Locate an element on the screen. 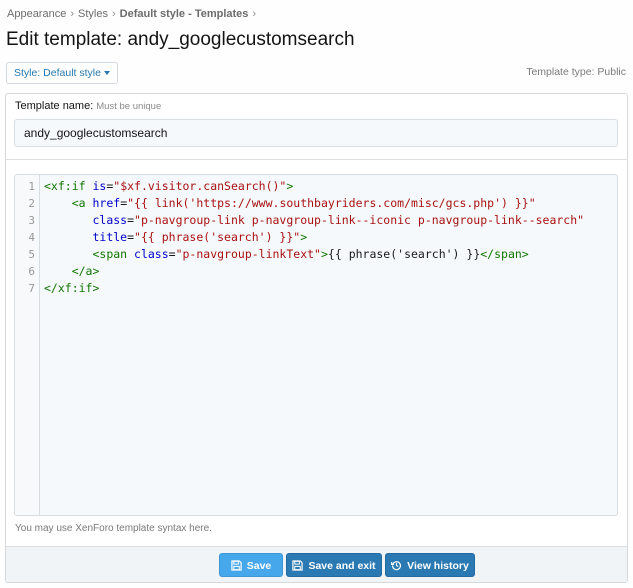  code-line: <xf:if is="$xf.visitor.canSearch()"> is located at coordinates (169, 186).